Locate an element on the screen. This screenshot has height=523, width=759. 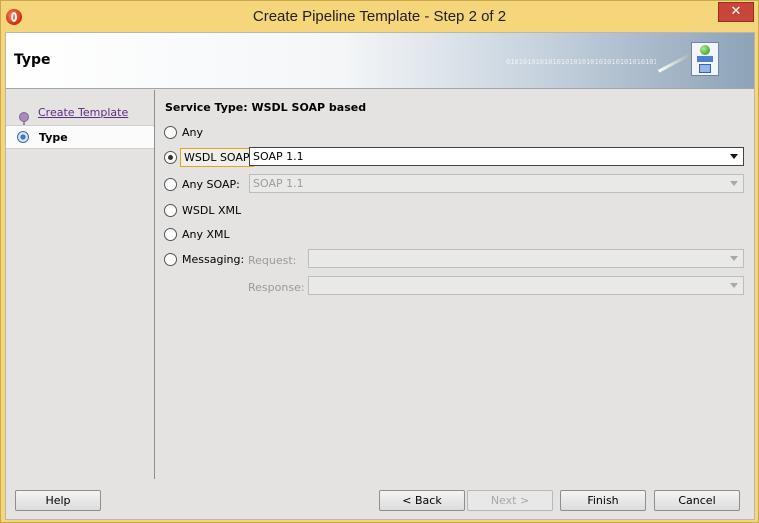
step-current-icon is located at coordinates (23, 137).